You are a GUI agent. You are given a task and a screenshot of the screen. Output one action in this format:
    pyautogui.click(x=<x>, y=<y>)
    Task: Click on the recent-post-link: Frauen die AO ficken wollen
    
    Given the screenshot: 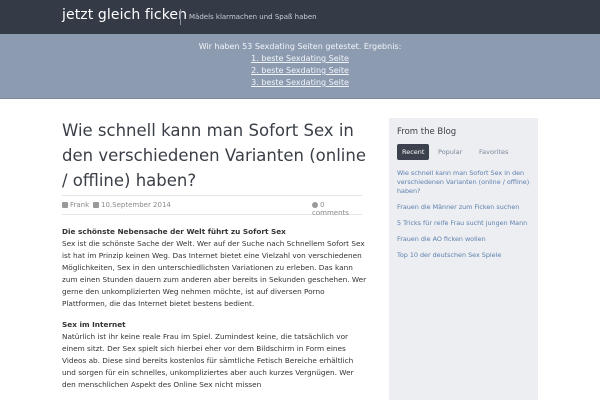 What is the action you would take?
    pyautogui.click(x=466, y=239)
    